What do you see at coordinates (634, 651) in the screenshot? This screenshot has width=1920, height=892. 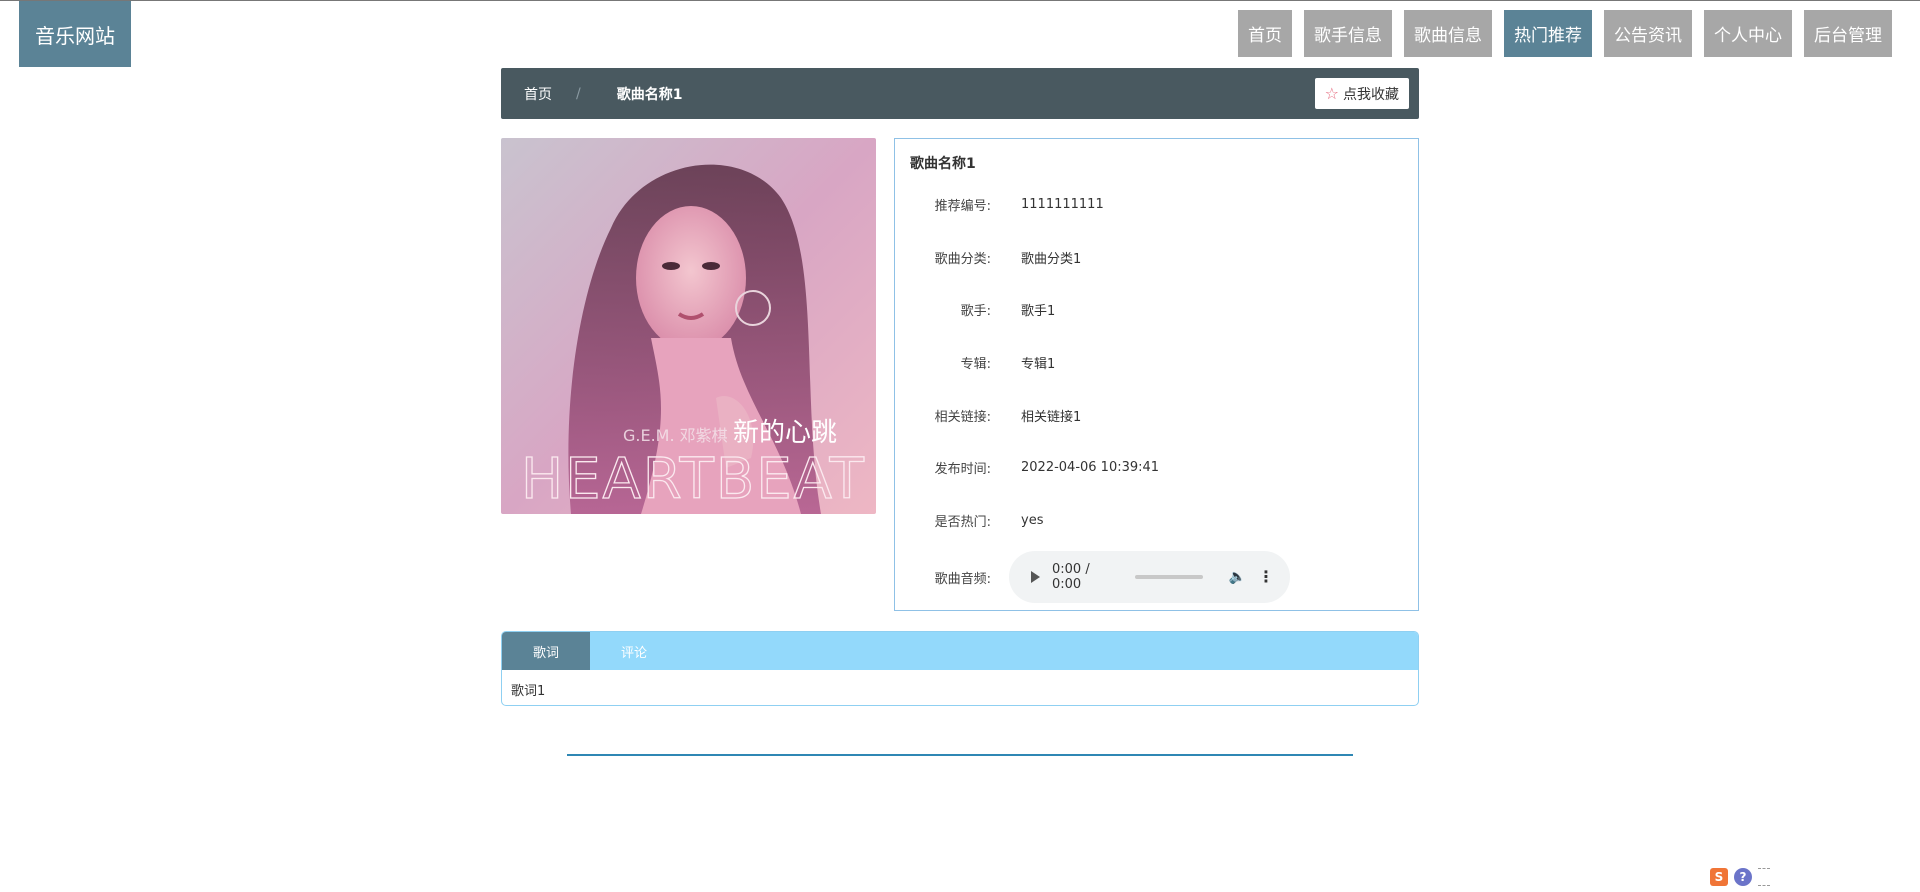 I see `tab-comments: 评论` at bounding box center [634, 651].